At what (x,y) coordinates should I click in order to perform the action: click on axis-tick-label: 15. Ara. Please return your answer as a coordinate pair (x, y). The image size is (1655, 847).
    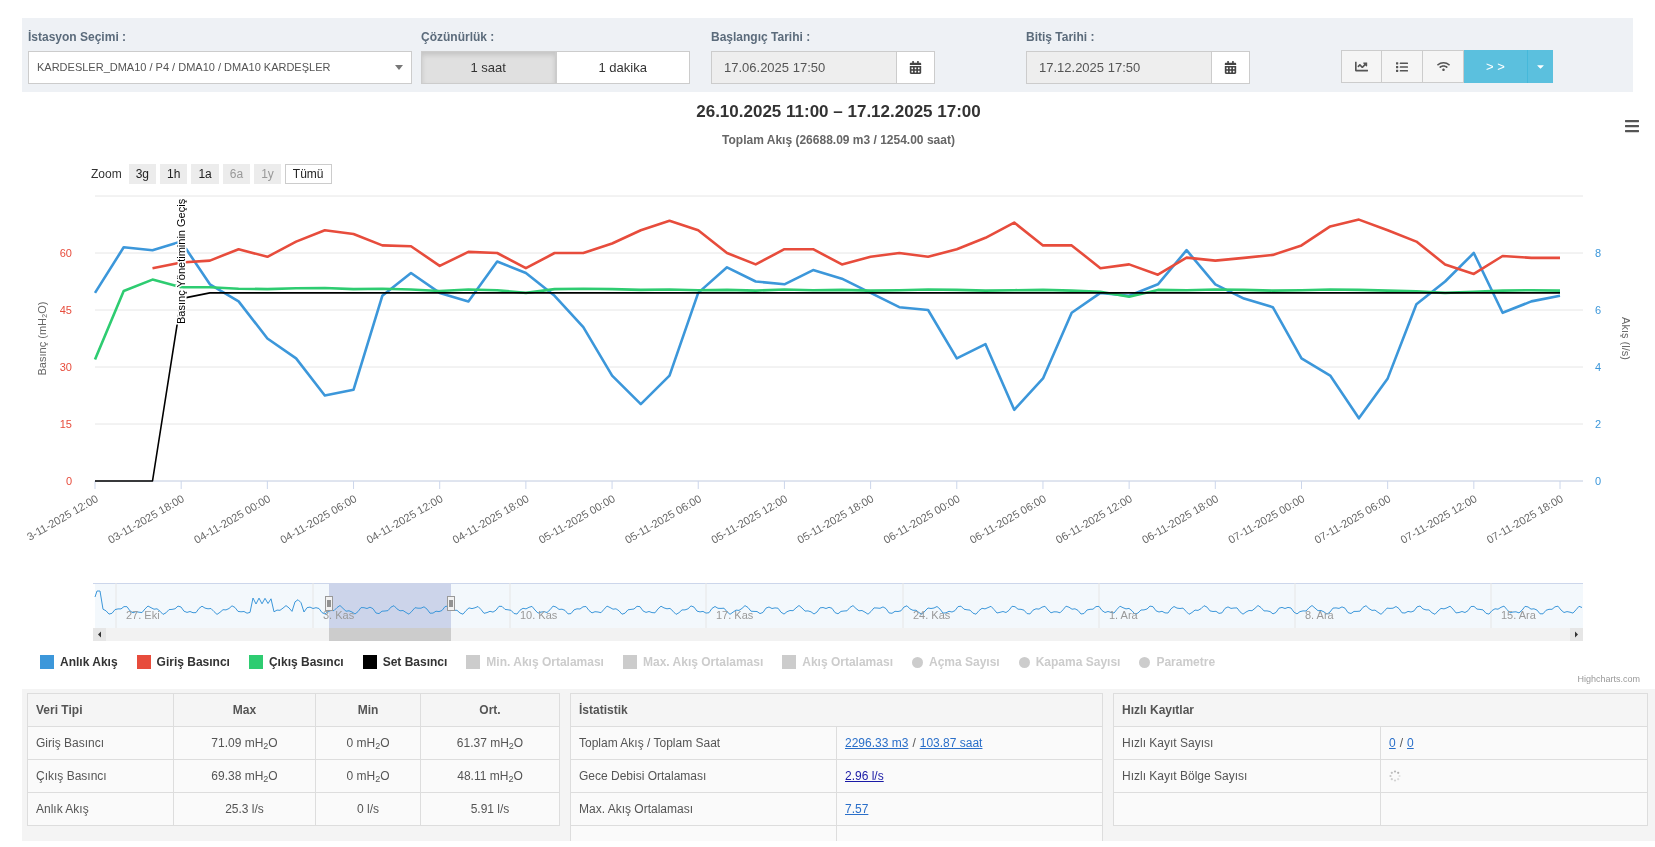
    Looking at the image, I should click on (1518, 615).